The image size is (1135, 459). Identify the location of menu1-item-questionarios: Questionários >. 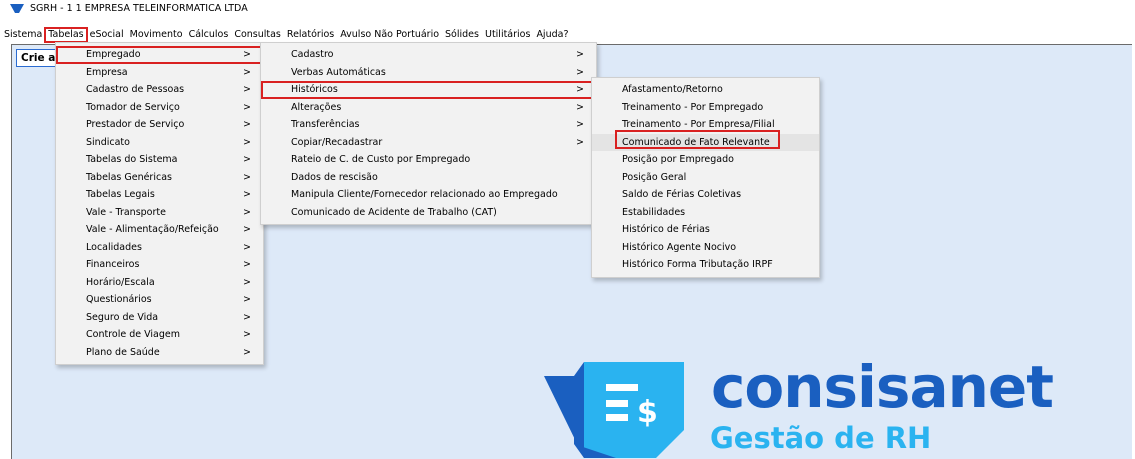
(159, 300).